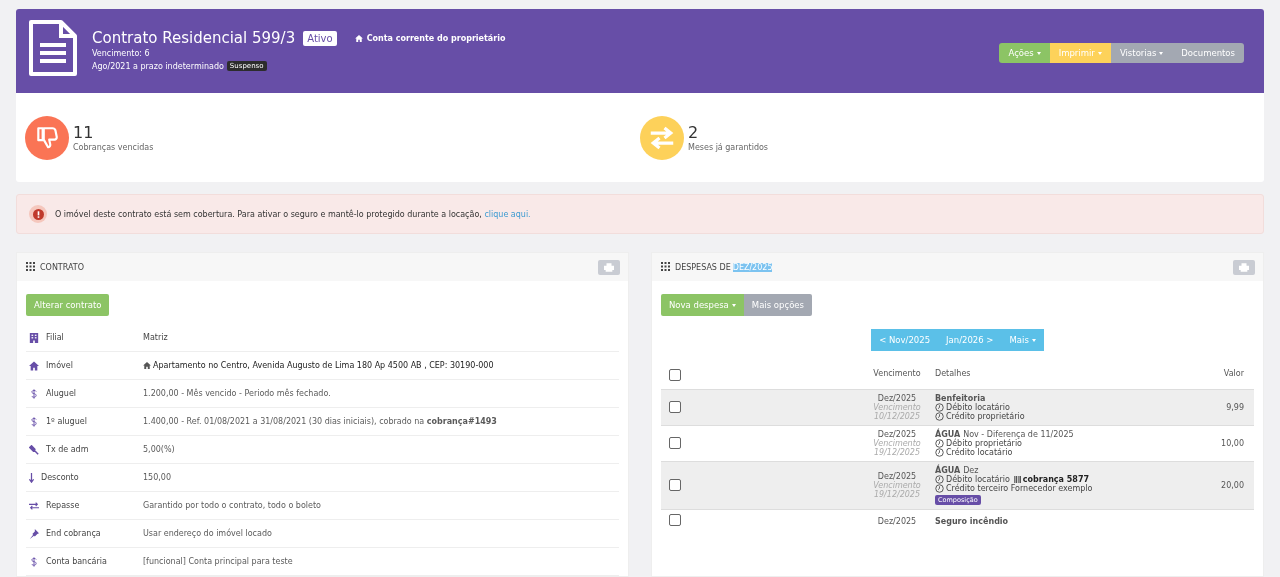 This screenshot has width=1280, height=577. What do you see at coordinates (53, 48) in the screenshot?
I see `document-icon` at bounding box center [53, 48].